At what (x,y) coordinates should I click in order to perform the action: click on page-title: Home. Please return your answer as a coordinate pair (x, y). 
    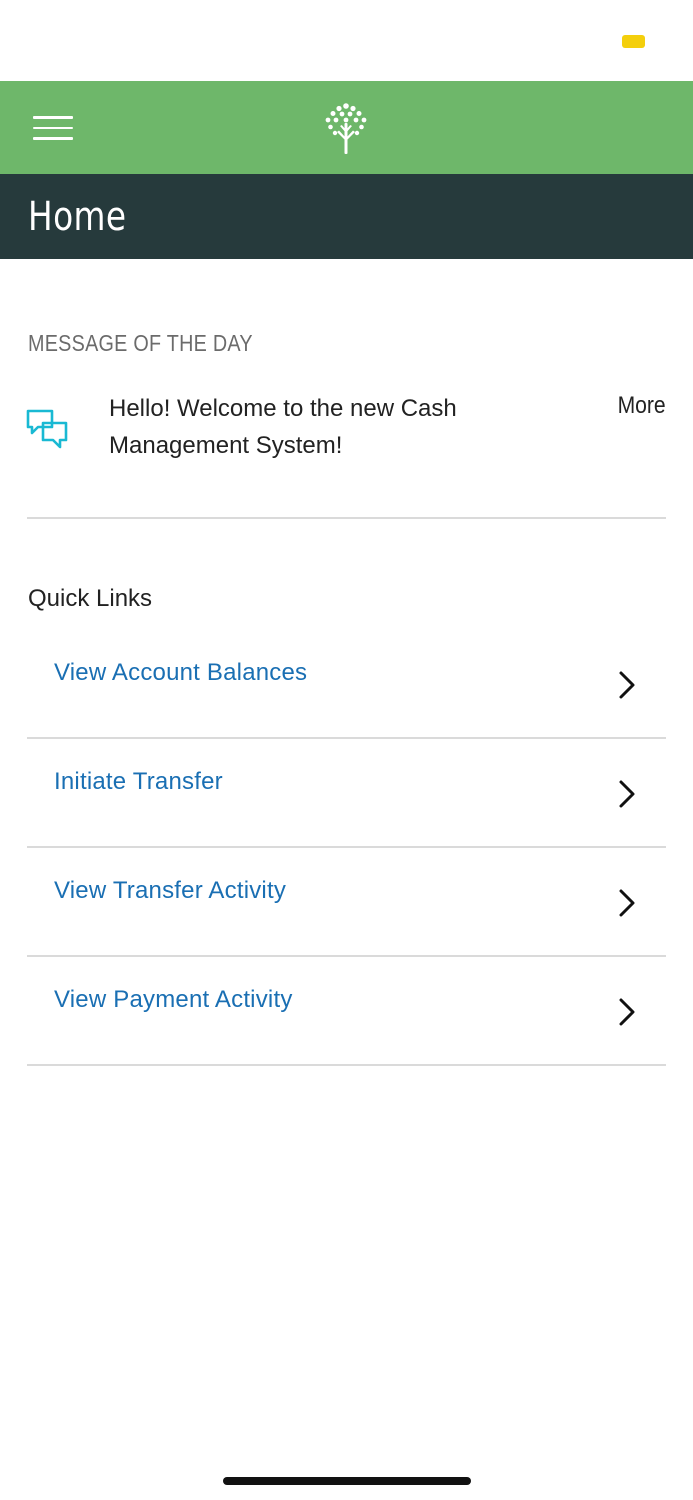
    Looking at the image, I should click on (77, 217).